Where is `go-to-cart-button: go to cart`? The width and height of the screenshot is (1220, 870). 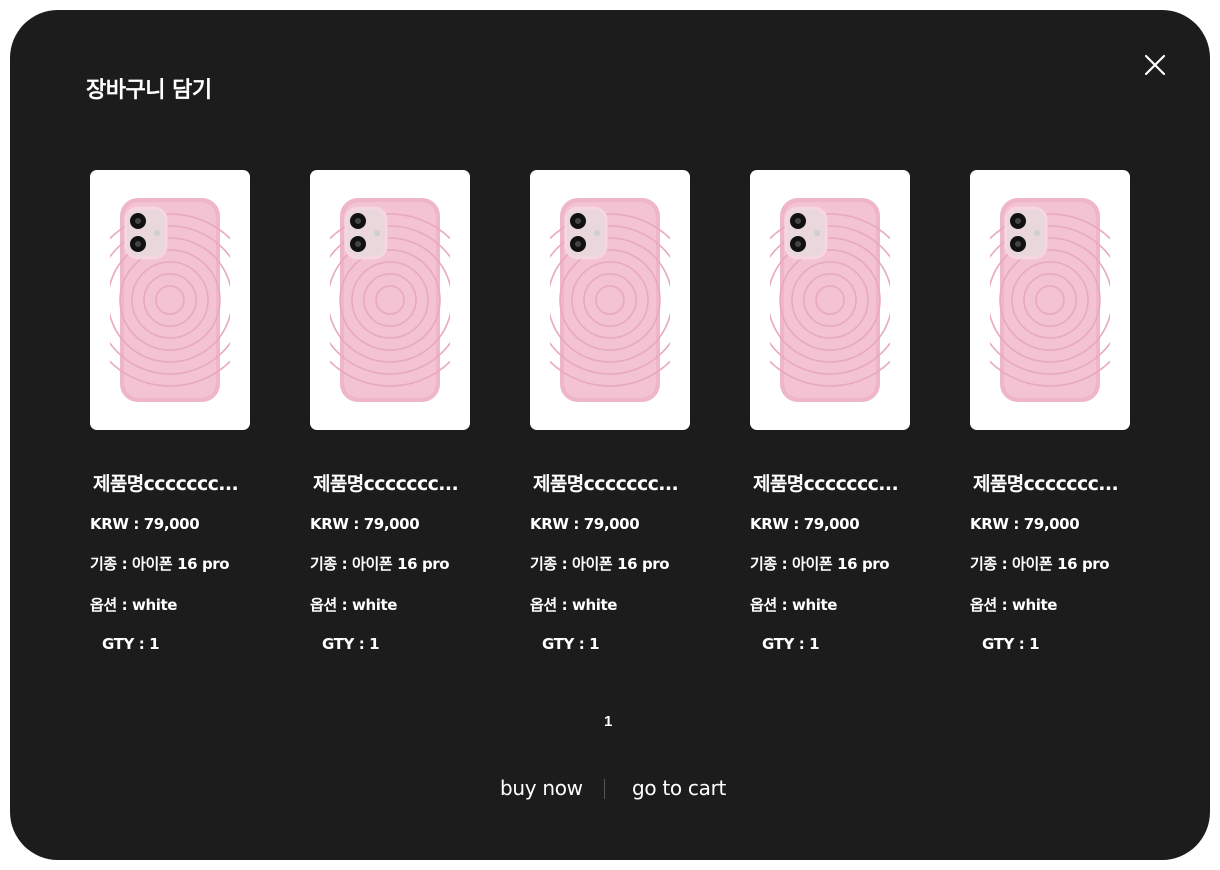
go-to-cart-button: go to cart is located at coordinates (679, 788).